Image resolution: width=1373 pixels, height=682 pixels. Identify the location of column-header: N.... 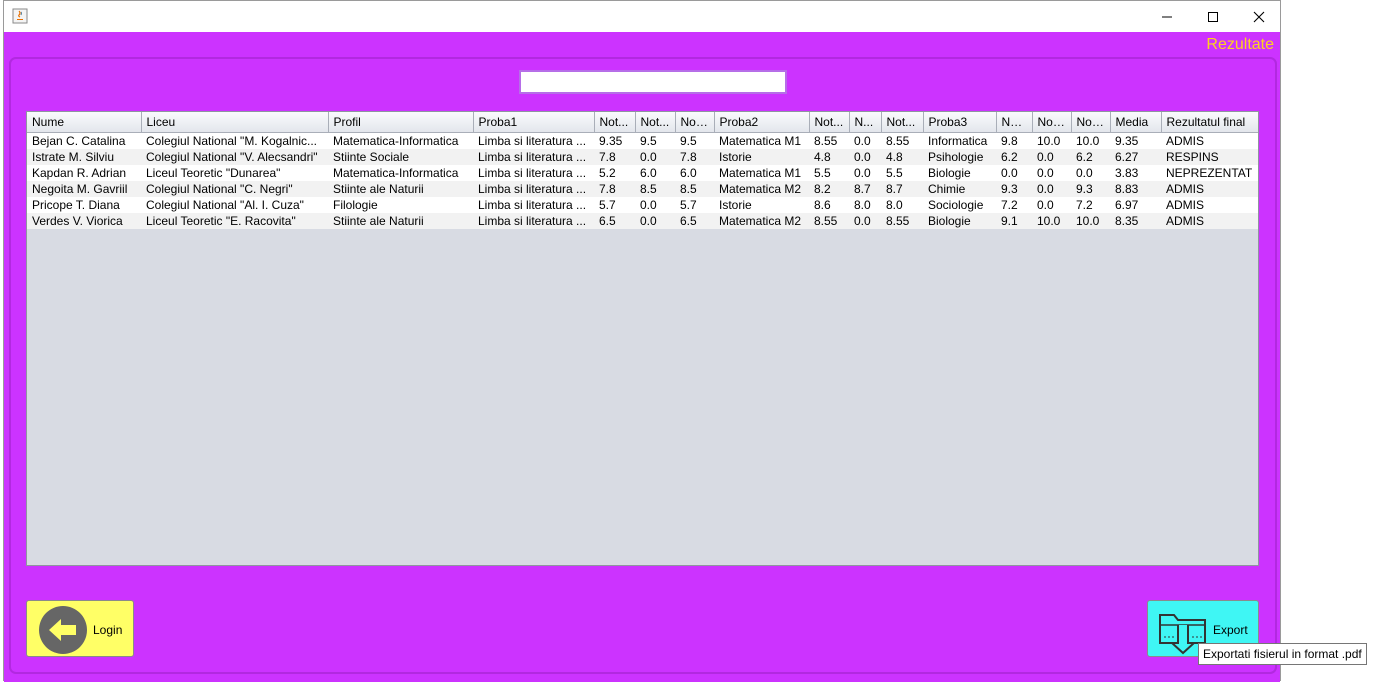
(865, 122).